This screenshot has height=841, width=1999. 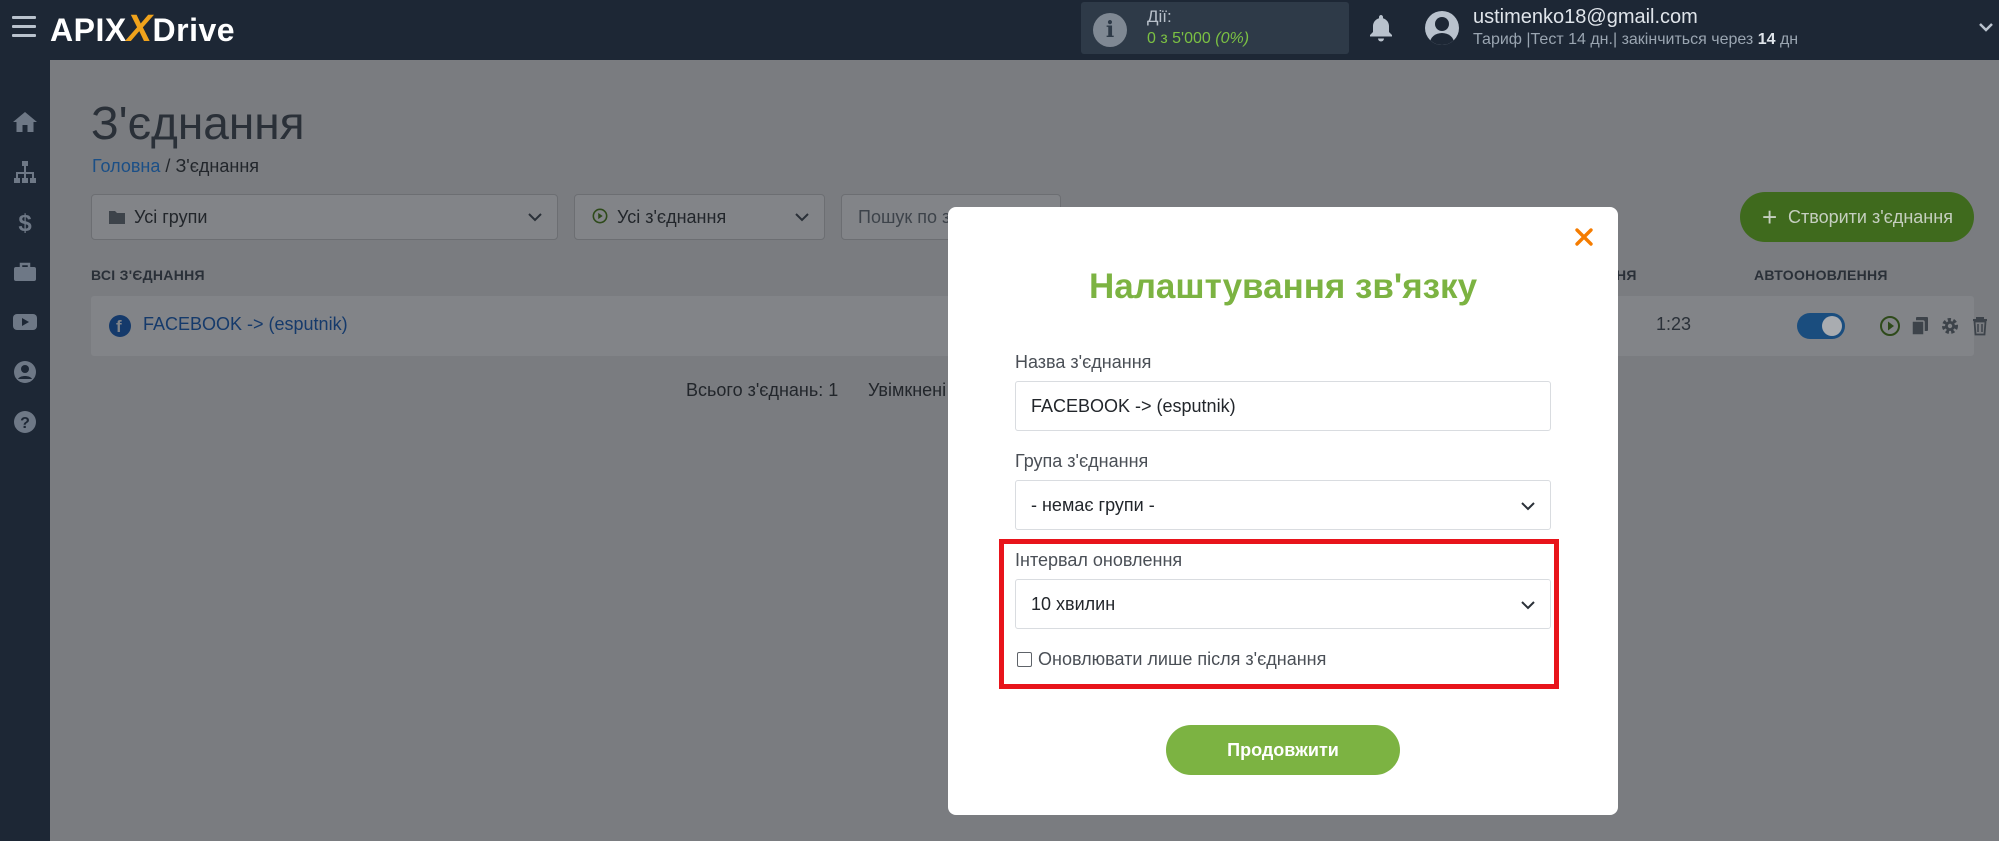 I want to click on bell-icon, so click(x=1381, y=28).